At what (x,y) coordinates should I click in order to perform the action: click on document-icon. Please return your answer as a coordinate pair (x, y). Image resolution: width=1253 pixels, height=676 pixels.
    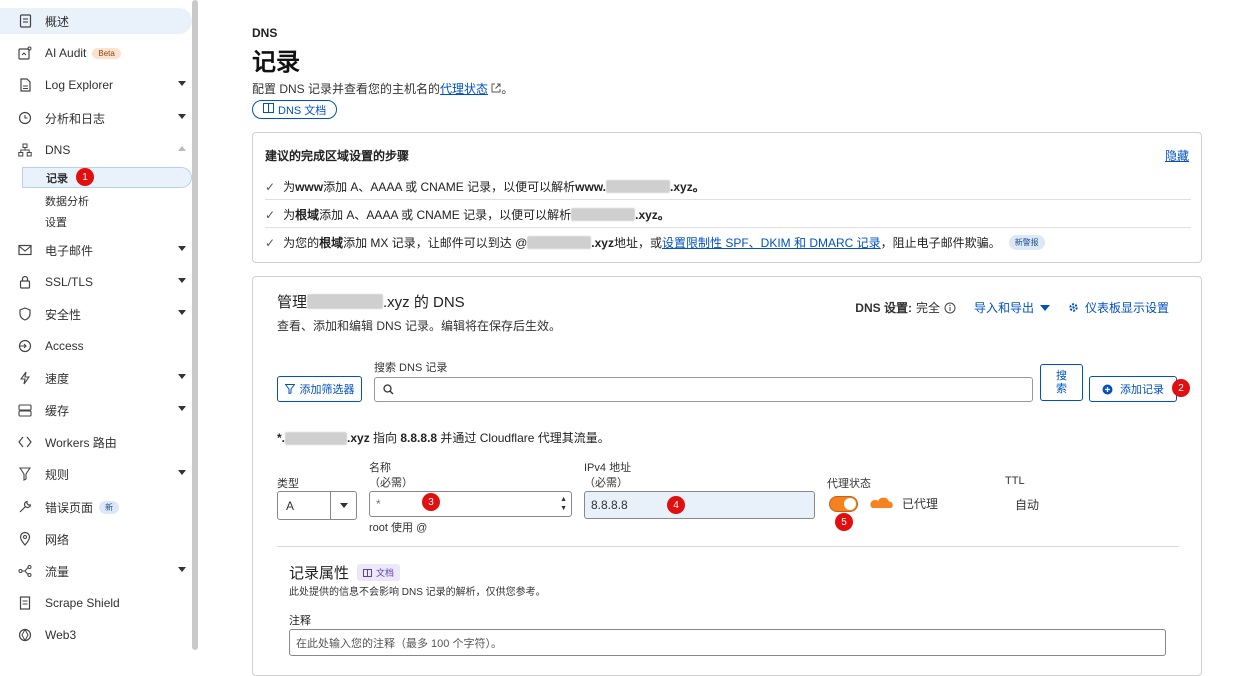
    Looking at the image, I should click on (25, 21).